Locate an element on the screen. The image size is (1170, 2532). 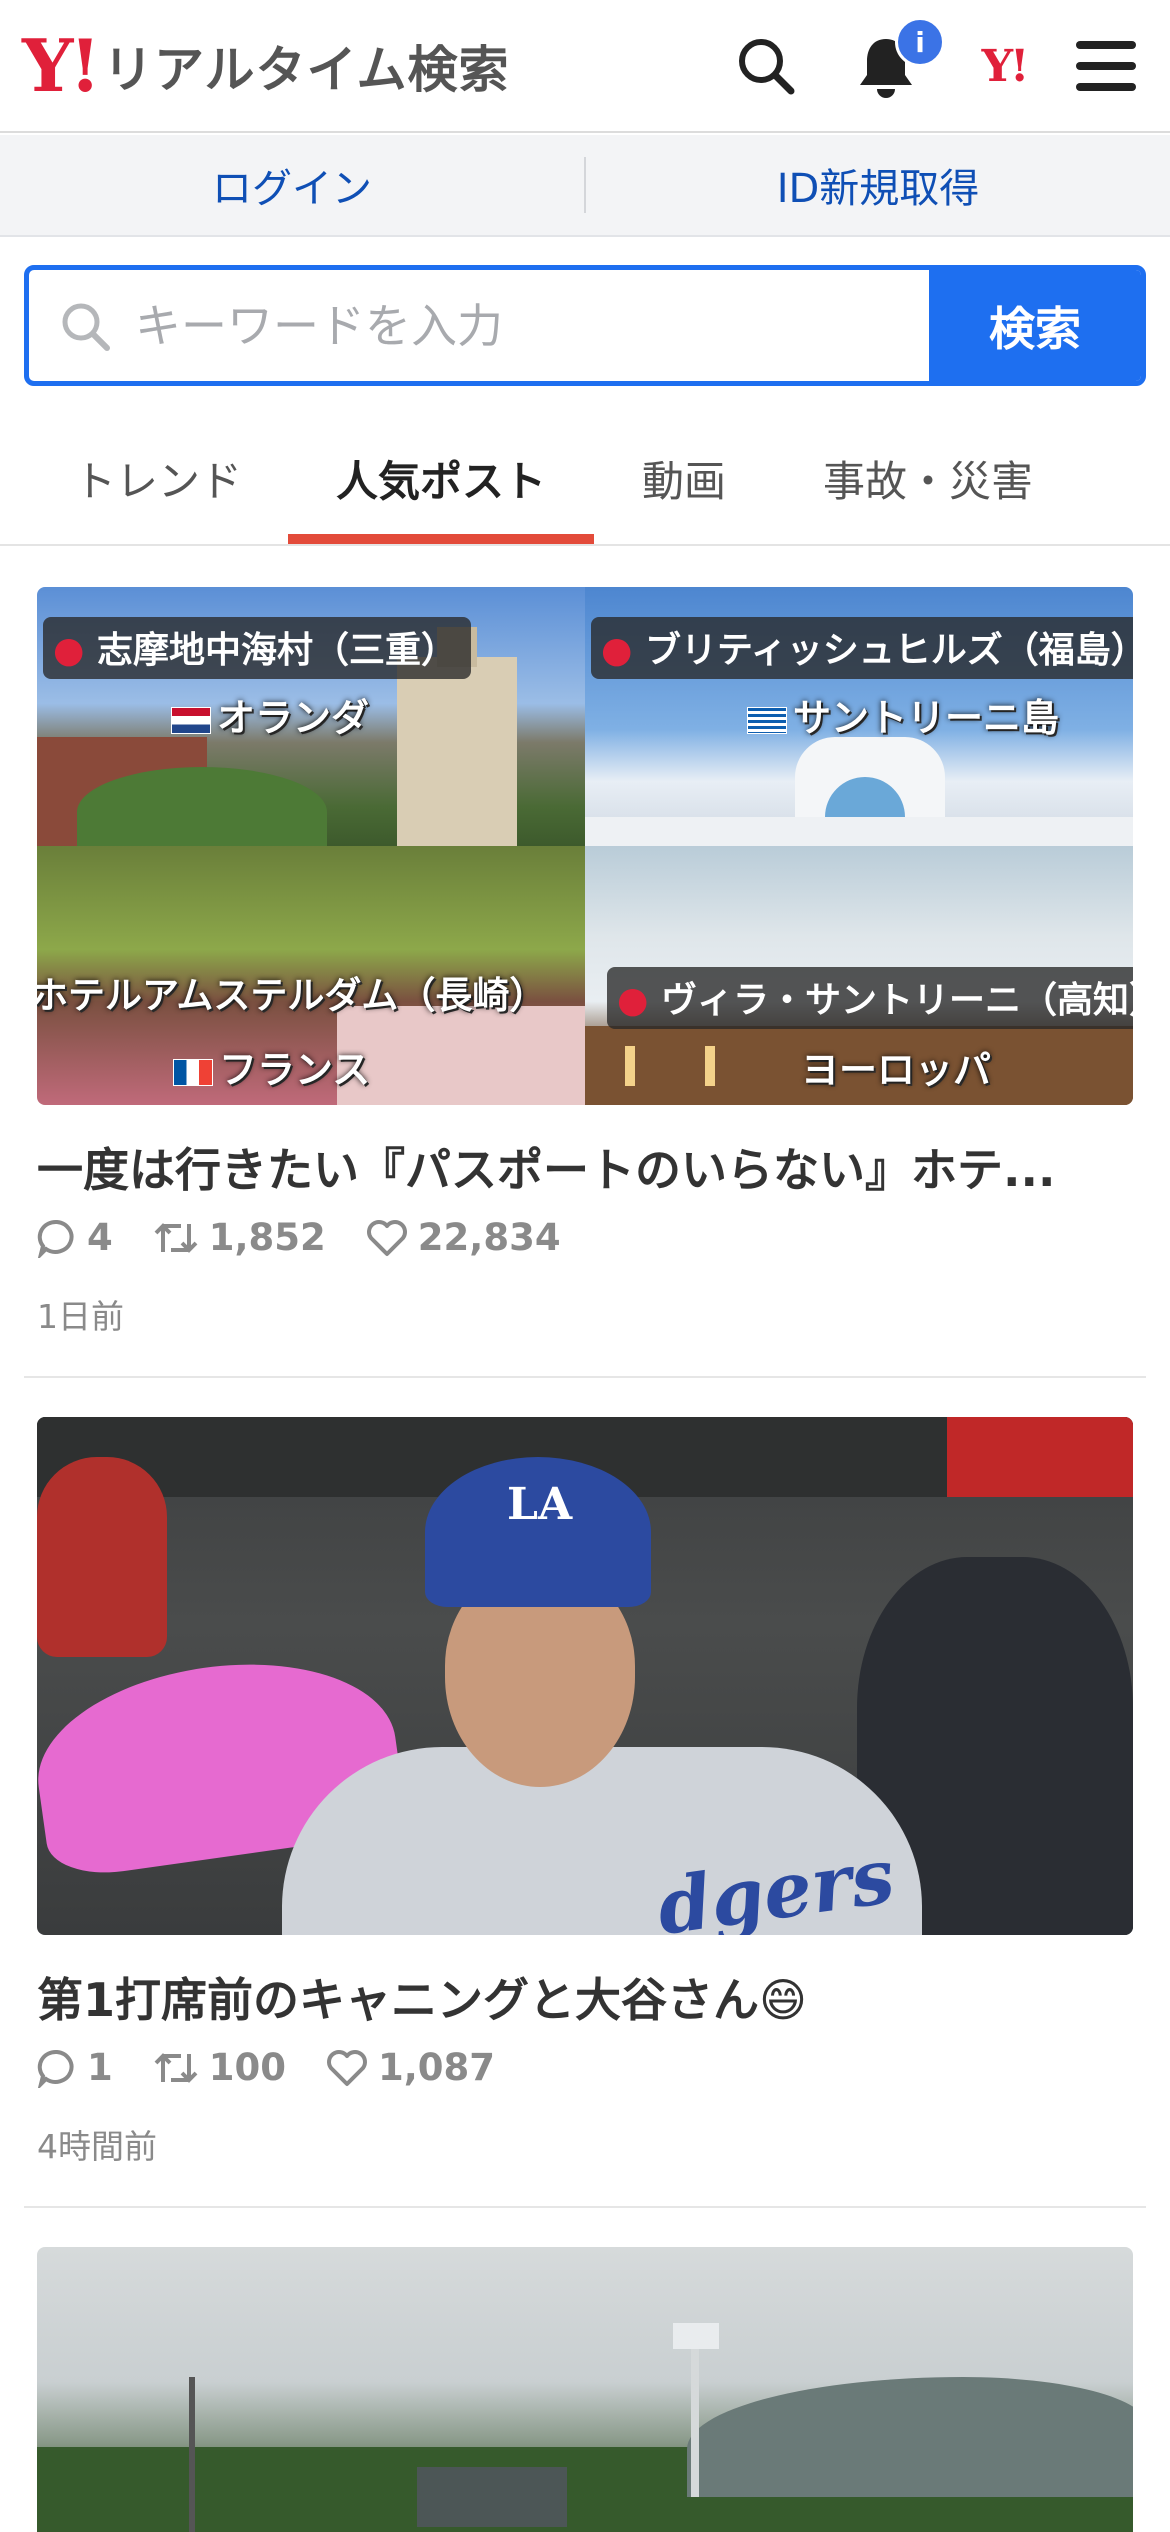
reply-count-value: 1 is located at coordinates (100, 2067).